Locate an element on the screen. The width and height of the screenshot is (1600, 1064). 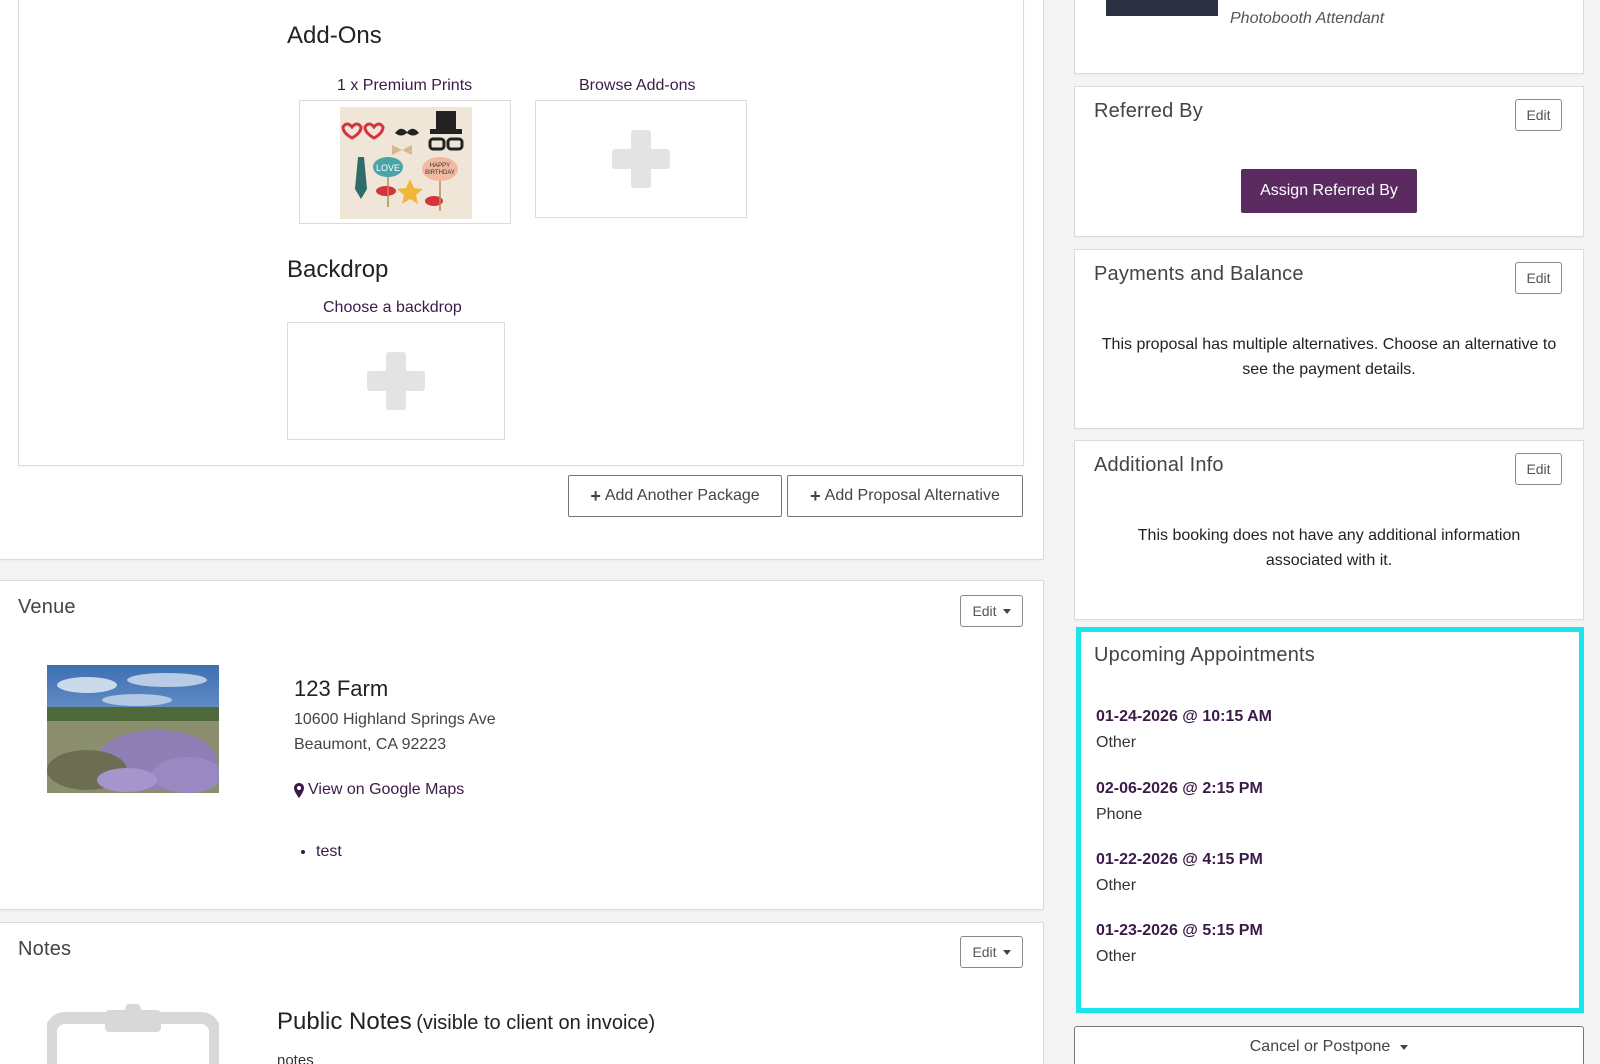
public-notes-body: notes is located at coordinates (295, 1058).